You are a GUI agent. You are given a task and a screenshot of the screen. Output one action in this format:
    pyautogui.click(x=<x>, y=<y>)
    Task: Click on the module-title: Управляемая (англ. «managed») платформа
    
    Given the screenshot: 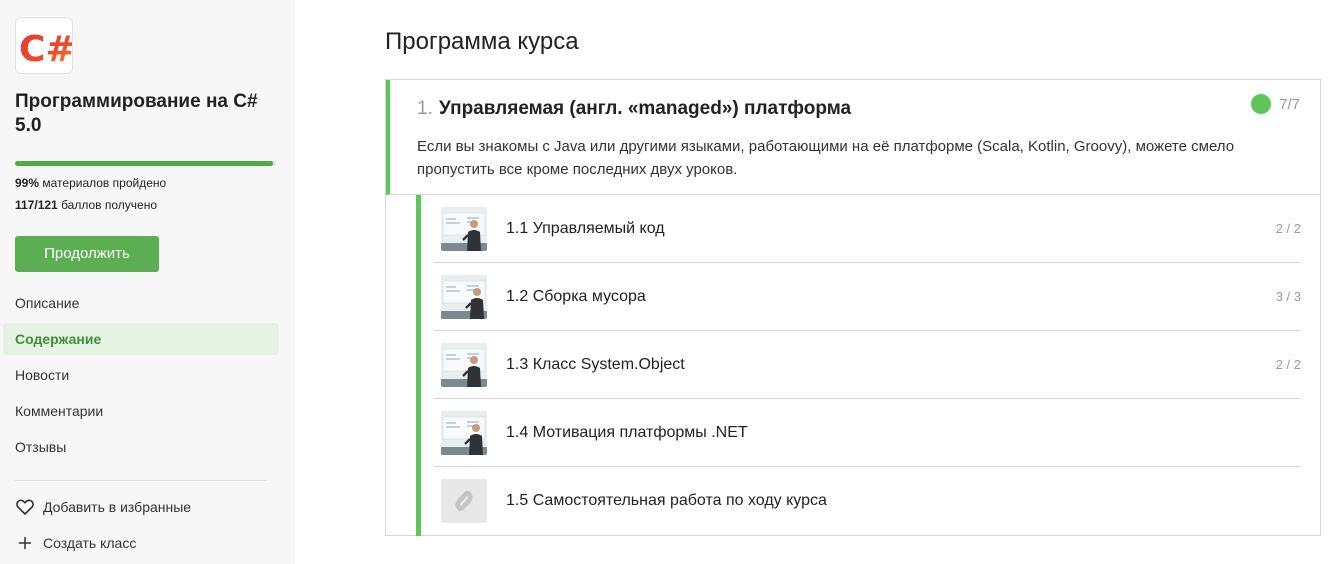 What is the action you would take?
    pyautogui.click(x=645, y=108)
    